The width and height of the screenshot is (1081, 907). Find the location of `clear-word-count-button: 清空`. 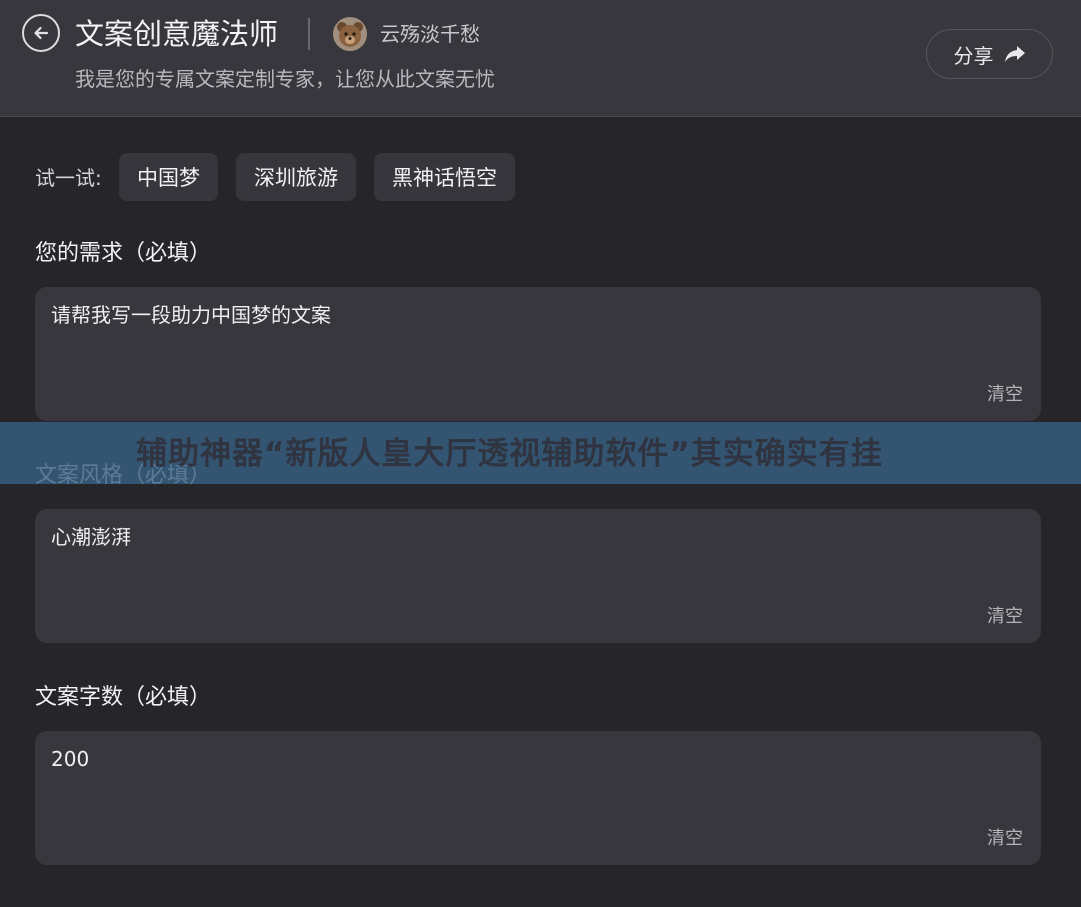

clear-word-count-button: 清空 is located at coordinates (1005, 839).